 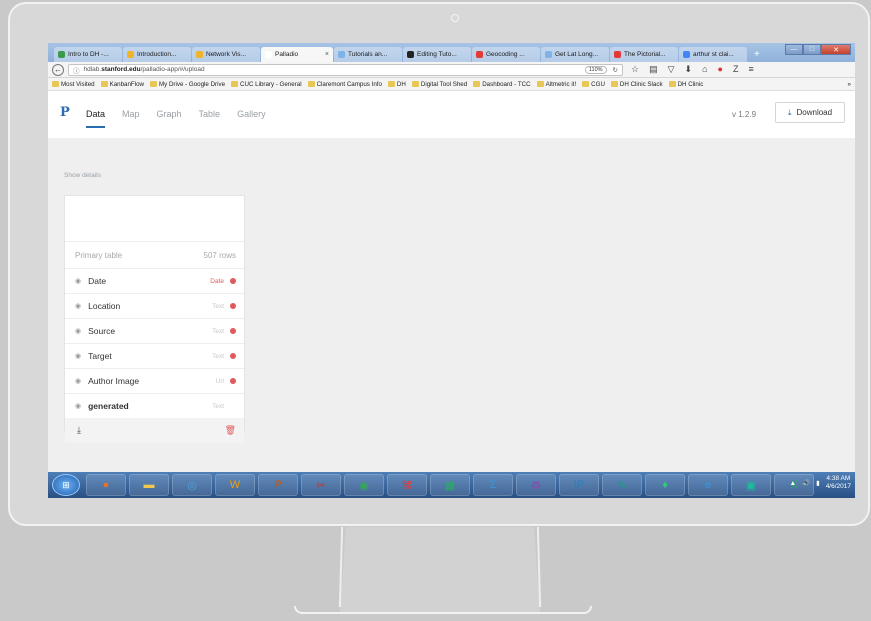 What do you see at coordinates (219, 255) in the screenshot?
I see `rows-count: 507 rows` at bounding box center [219, 255].